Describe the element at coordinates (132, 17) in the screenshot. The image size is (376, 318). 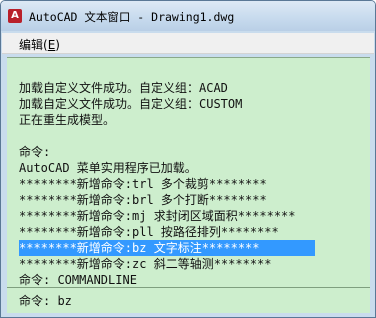
I see `window-title: AutoCAD 文本窗口 - Drawing1.dwg` at that location.